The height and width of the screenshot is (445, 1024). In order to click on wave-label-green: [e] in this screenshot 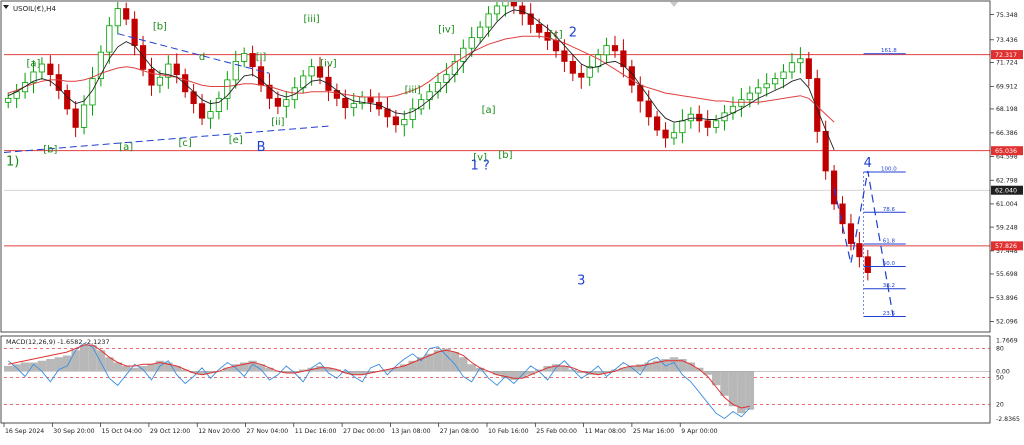, I will do `click(236, 140)`.